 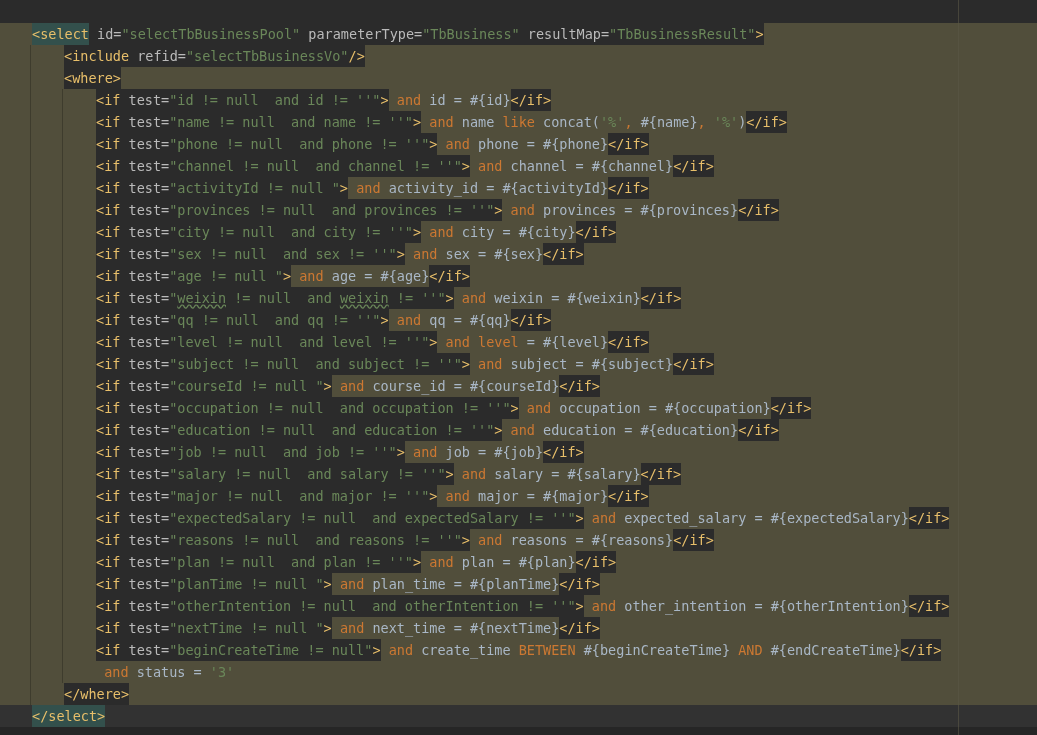 What do you see at coordinates (372, 188) in the screenshot?
I see `code-line: <if test="activityId != null "> and activity_id = #{activityId}</if>` at bounding box center [372, 188].